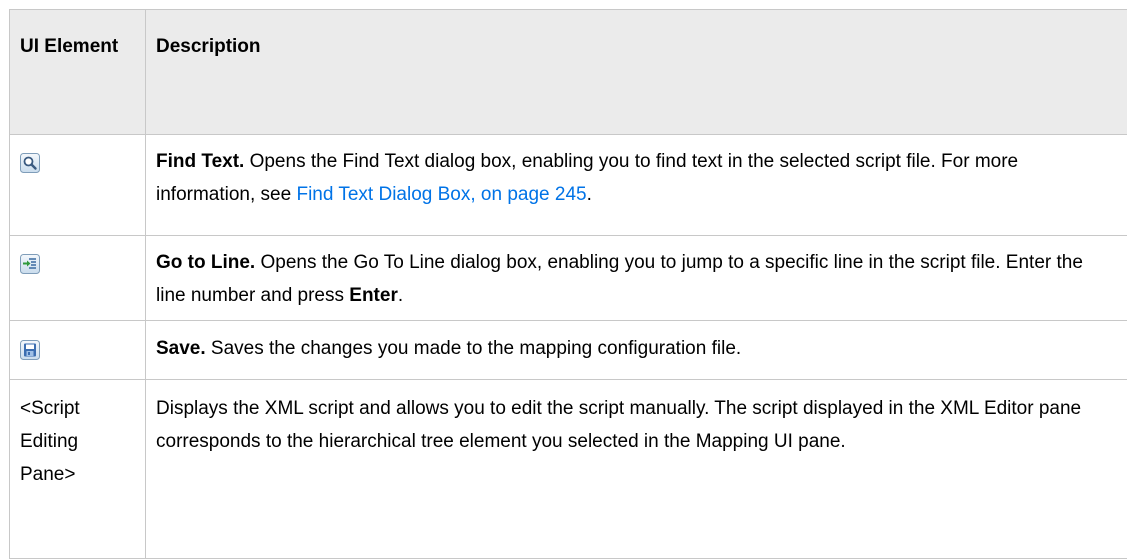 This screenshot has width=1127, height=559. What do you see at coordinates (78, 72) in the screenshot?
I see `header-ui-element: UI Element` at bounding box center [78, 72].